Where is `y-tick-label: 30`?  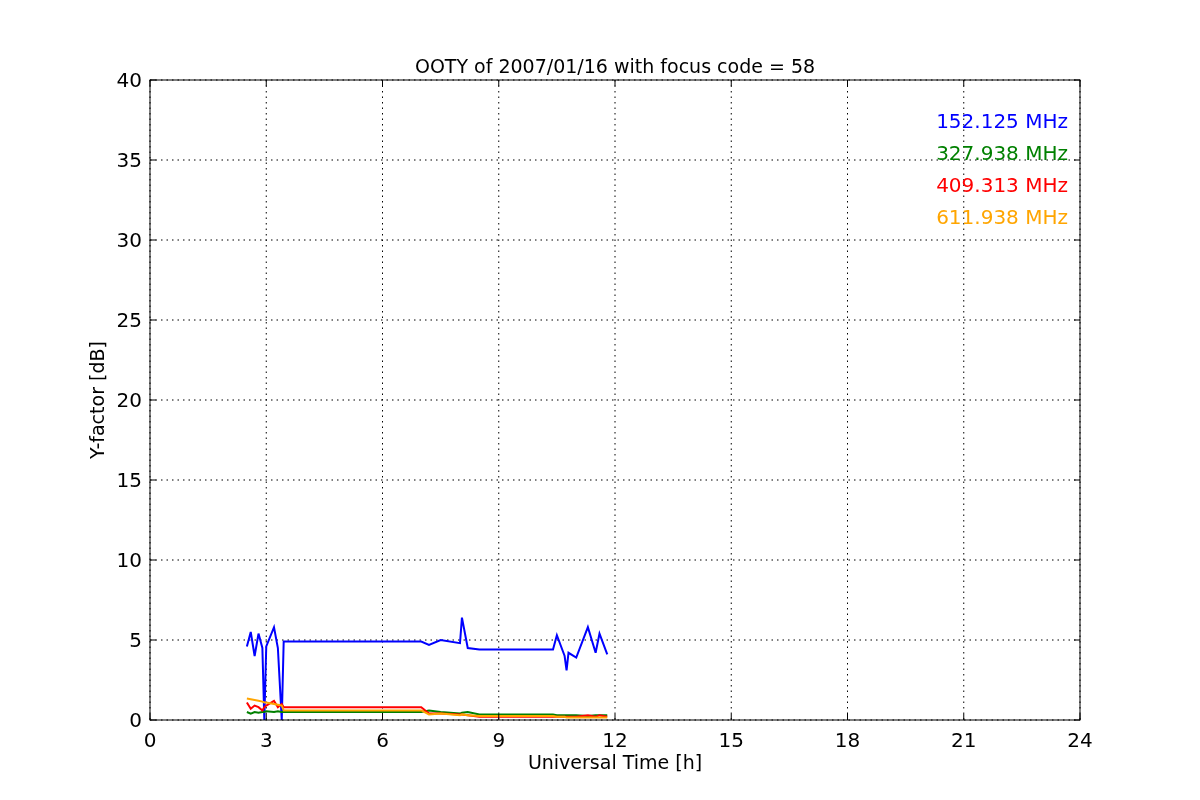 y-tick-label: 30 is located at coordinates (129, 240).